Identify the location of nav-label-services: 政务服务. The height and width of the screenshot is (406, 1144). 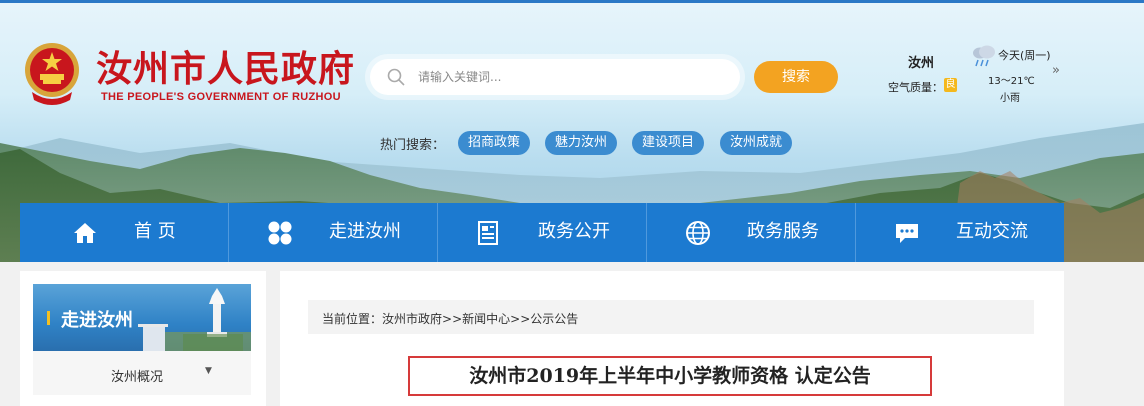
(783, 231).